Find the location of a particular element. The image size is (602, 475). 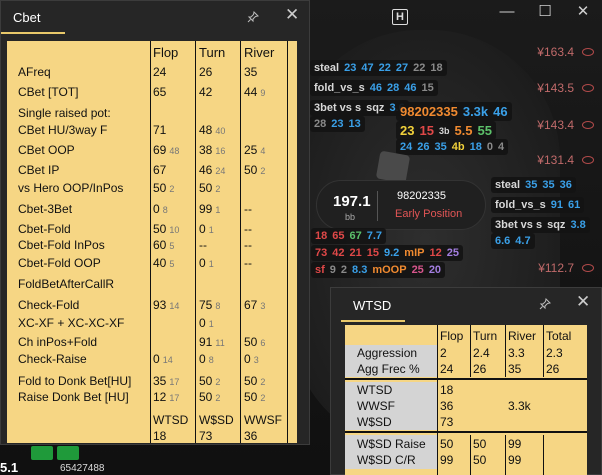

stat-row: FoldBetAfterCallR is located at coordinates (152, 285).